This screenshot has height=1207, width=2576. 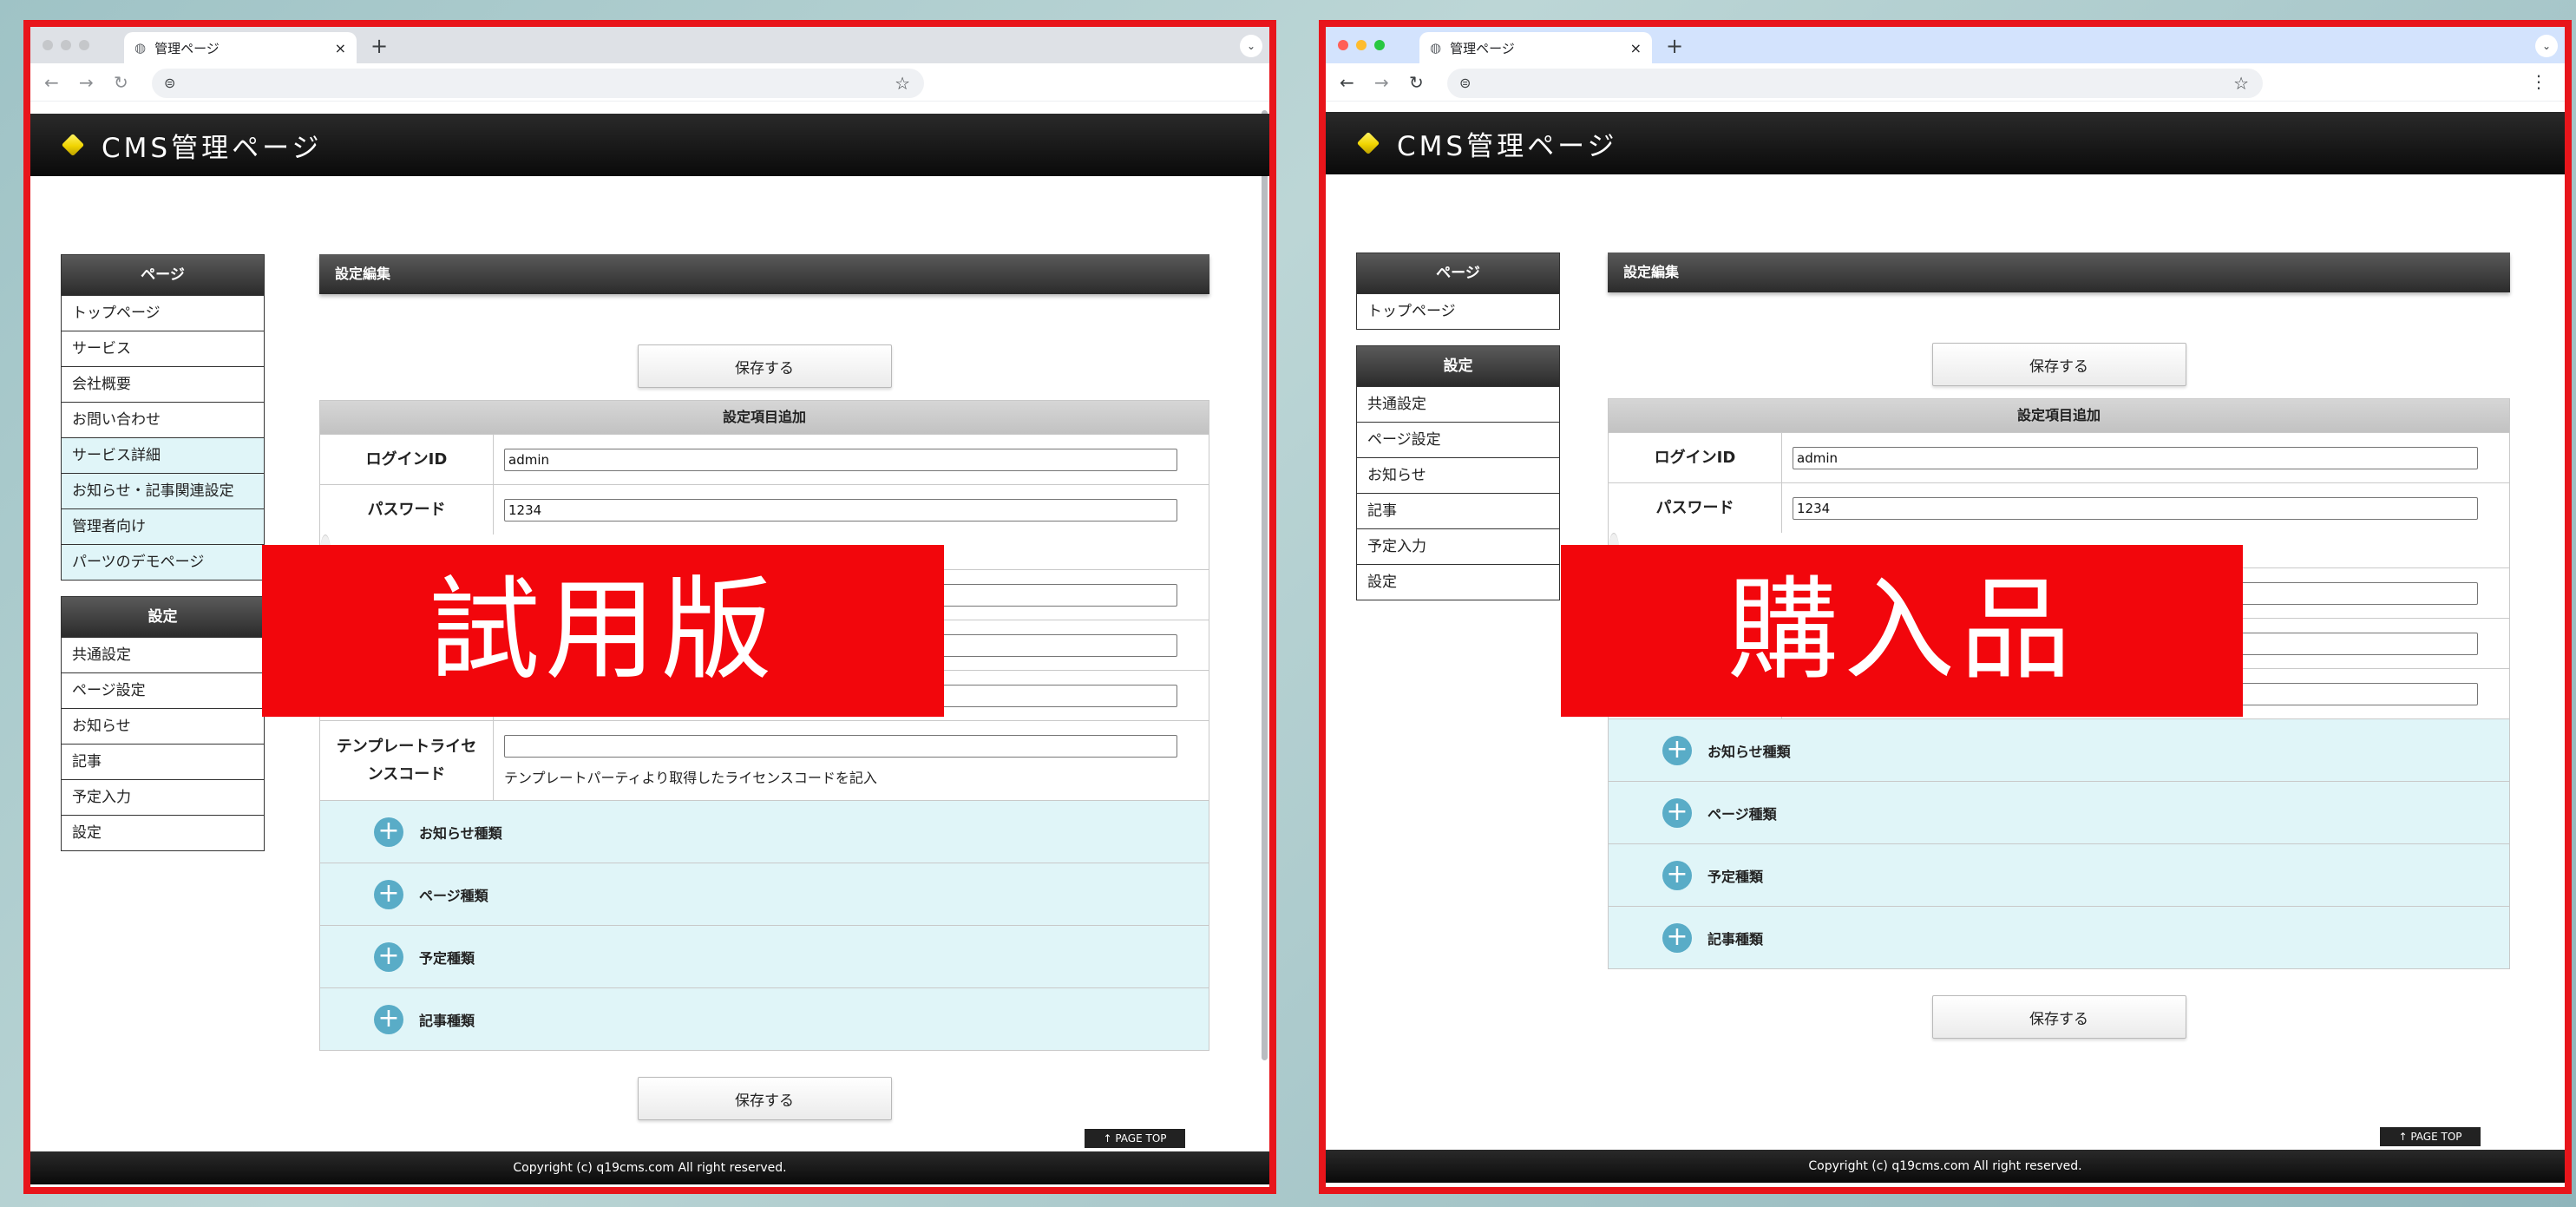 I want to click on sidebar: ページ トップページ 設定 共通設定 ページ設定 お知らせ 記事 予定入力 設定, so click(x=1458, y=434).